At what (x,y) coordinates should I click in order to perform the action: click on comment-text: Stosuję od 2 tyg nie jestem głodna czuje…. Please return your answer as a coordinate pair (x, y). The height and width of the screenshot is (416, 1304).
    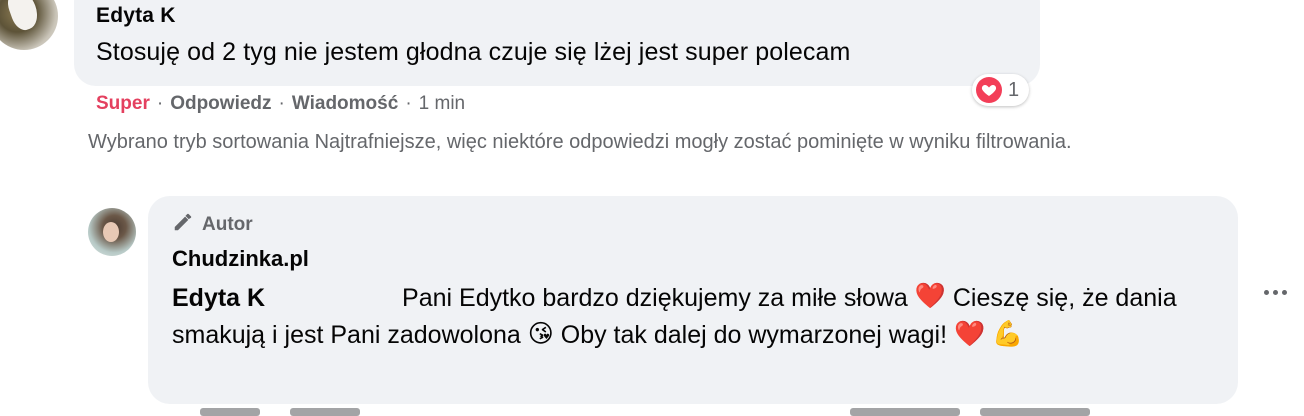
    Looking at the image, I should click on (473, 52).